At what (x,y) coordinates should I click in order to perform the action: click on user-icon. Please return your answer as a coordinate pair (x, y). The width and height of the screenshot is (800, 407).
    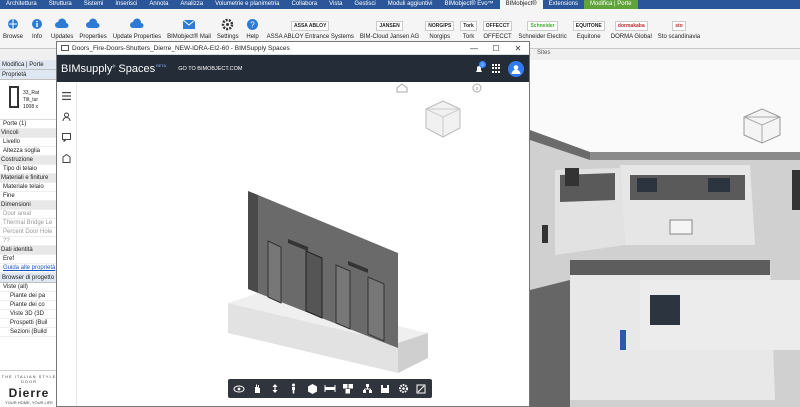
    Looking at the image, I should click on (66, 116).